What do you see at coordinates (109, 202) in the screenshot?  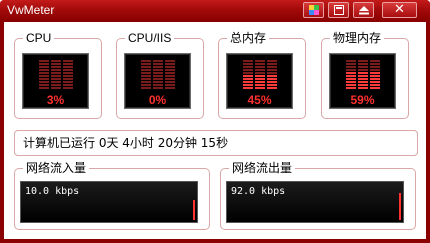 I see `network-in-panel: 10.0 kbps` at bounding box center [109, 202].